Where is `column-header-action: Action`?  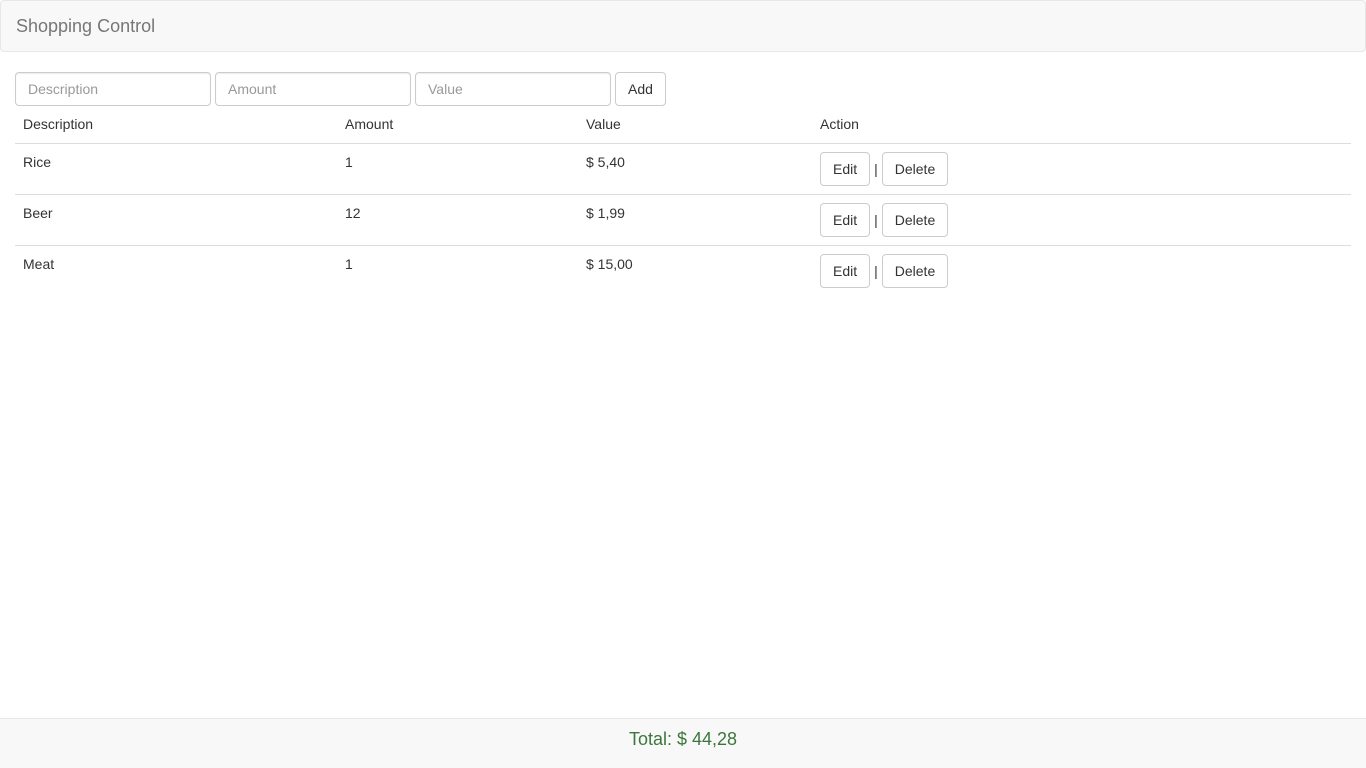
column-header-action: Action is located at coordinates (1081, 125).